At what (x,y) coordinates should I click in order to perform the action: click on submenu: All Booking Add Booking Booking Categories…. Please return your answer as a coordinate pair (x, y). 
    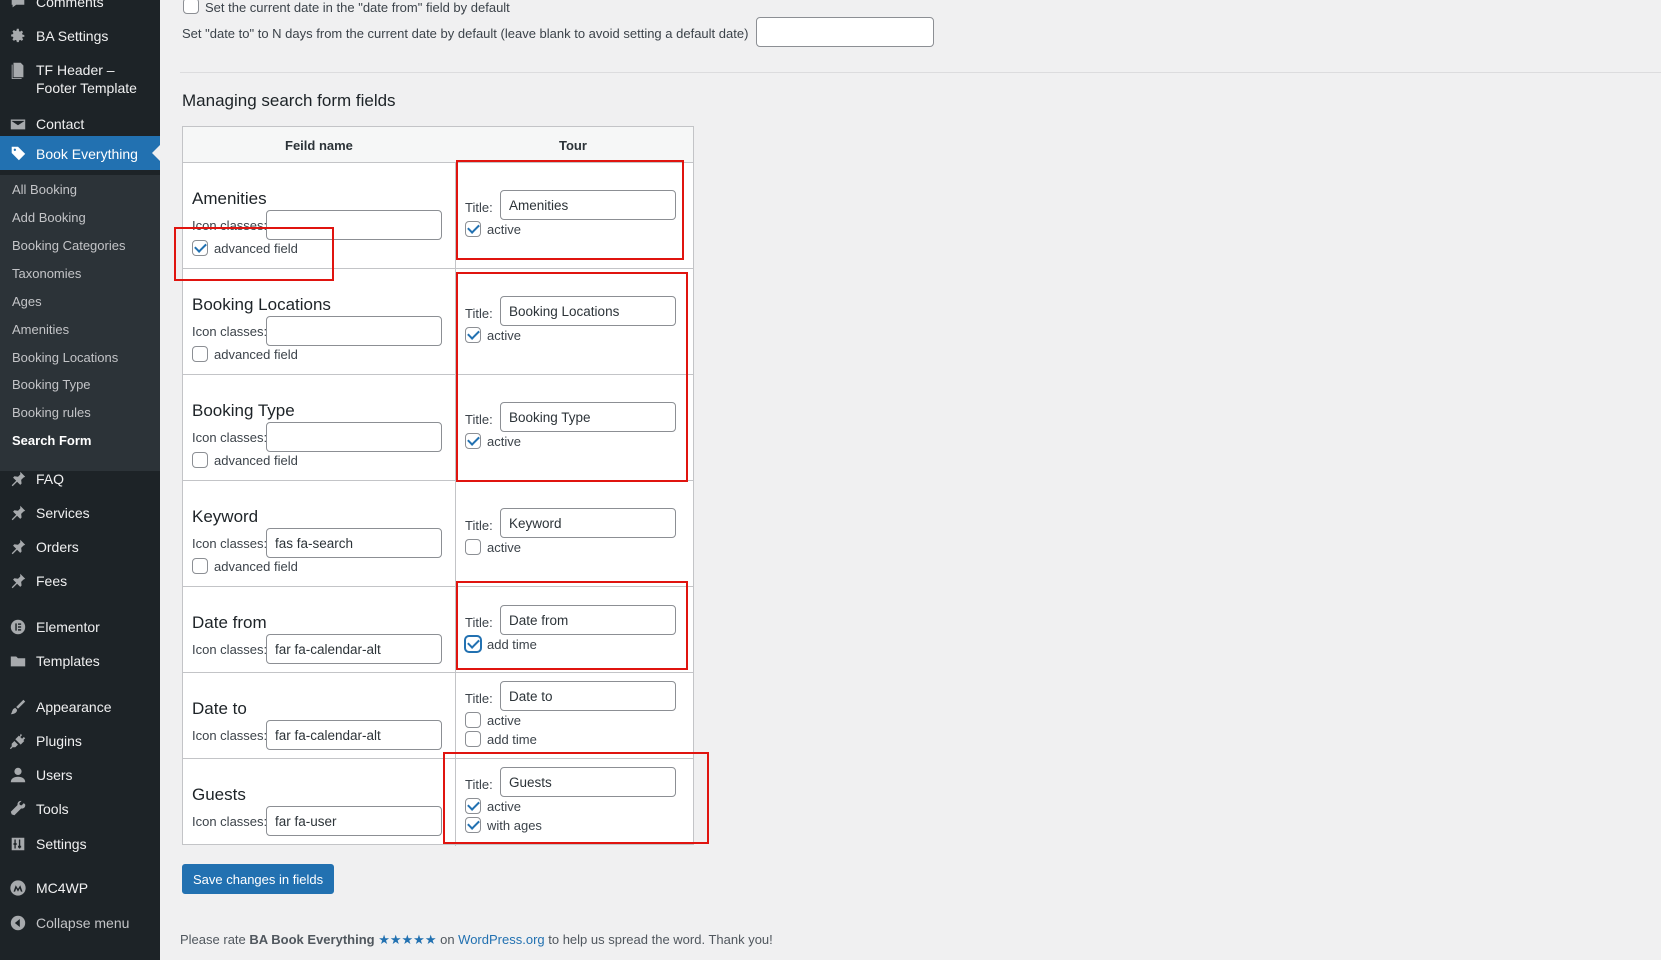
    Looking at the image, I should click on (80, 323).